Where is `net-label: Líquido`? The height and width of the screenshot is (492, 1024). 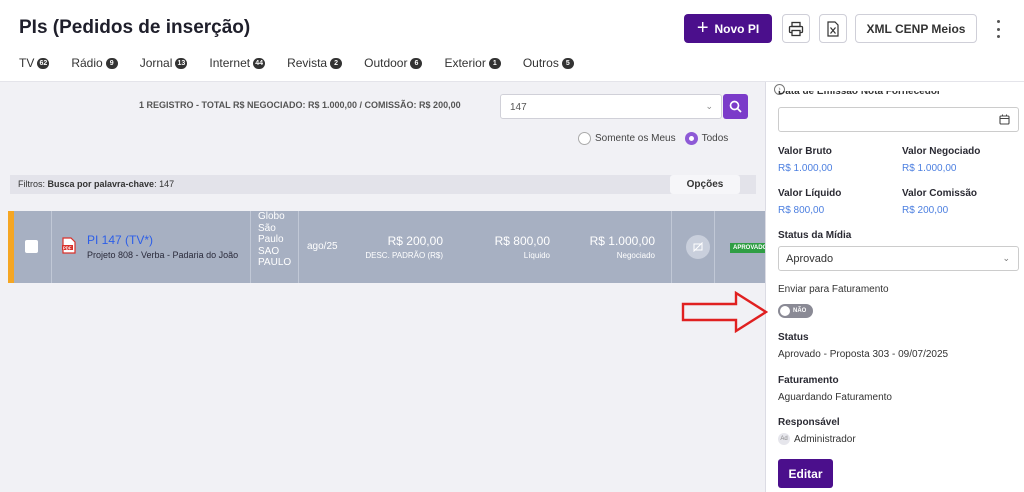
net-label: Líquido is located at coordinates (536, 255).